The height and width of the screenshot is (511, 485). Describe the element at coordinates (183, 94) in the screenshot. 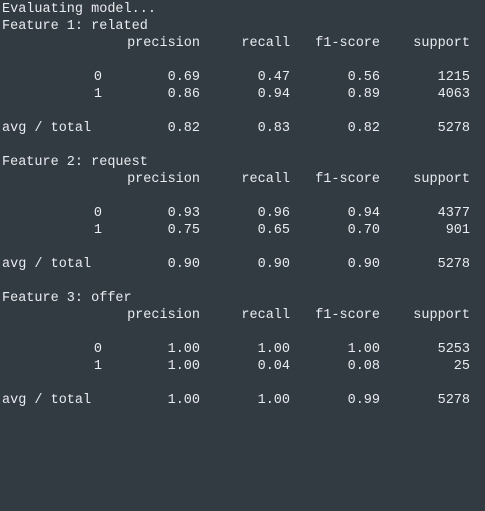

I see `precision-value: 0.86` at that location.